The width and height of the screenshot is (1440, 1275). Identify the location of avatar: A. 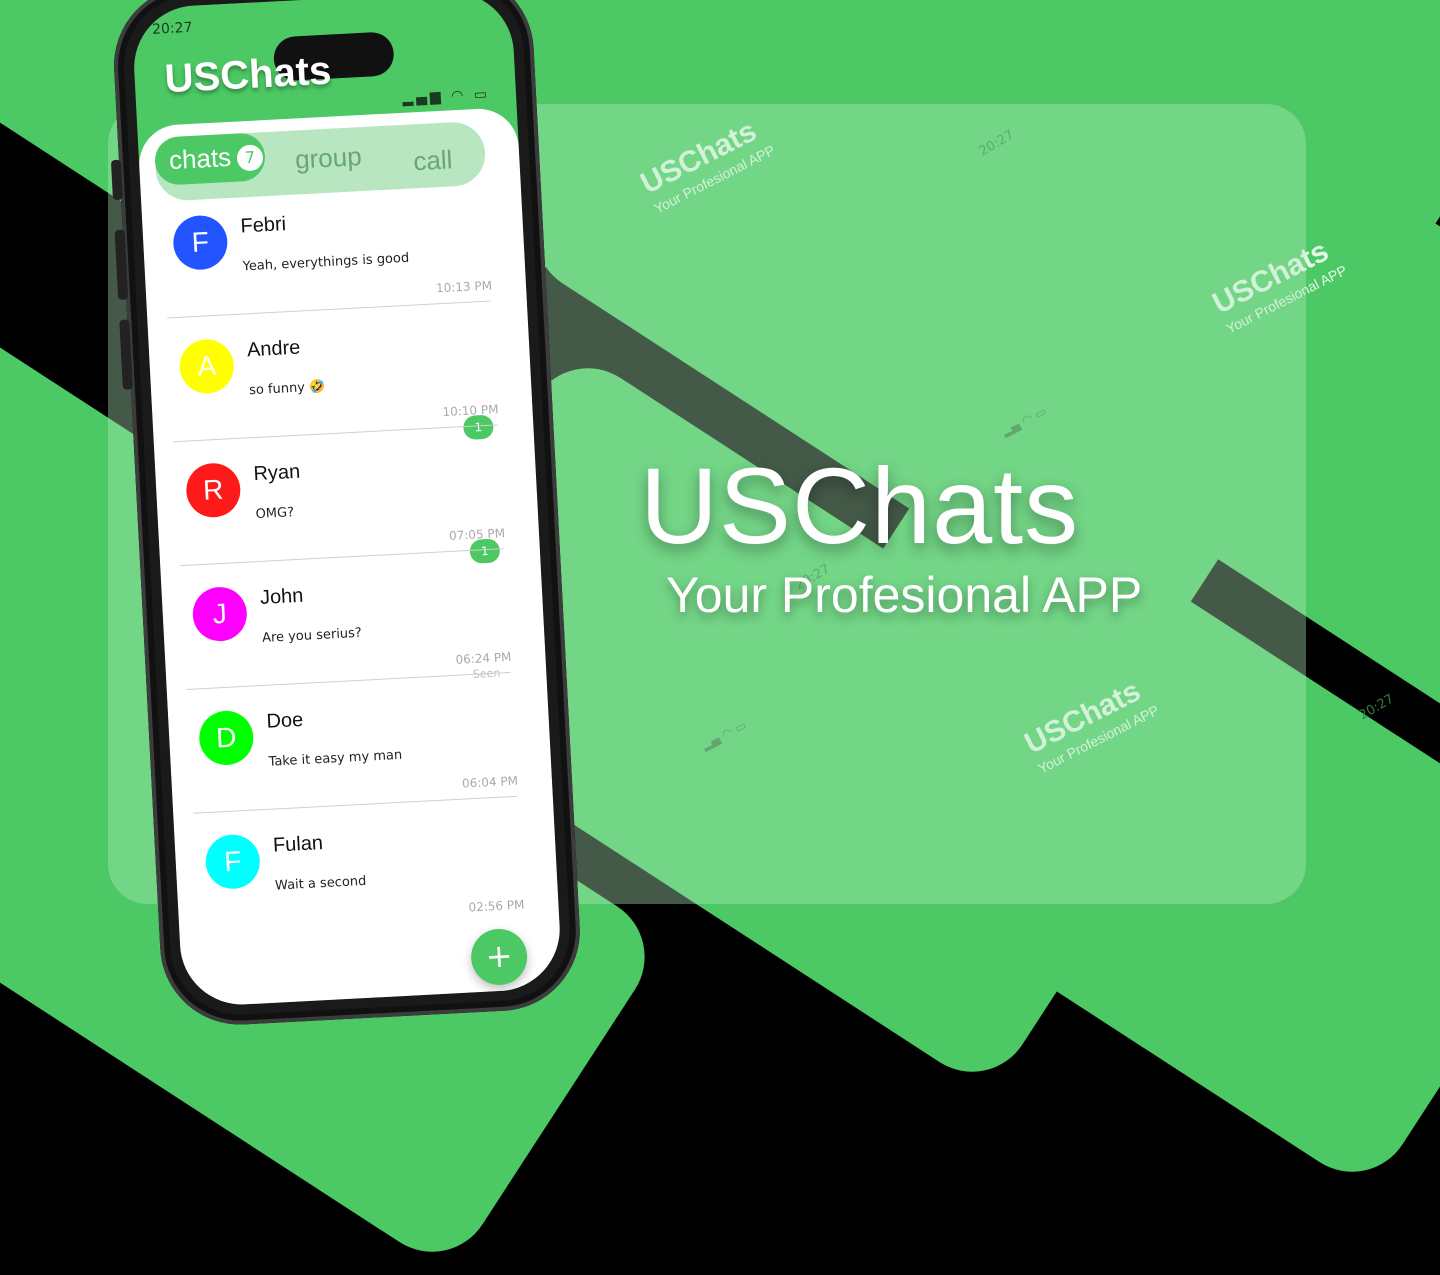
(207, 366).